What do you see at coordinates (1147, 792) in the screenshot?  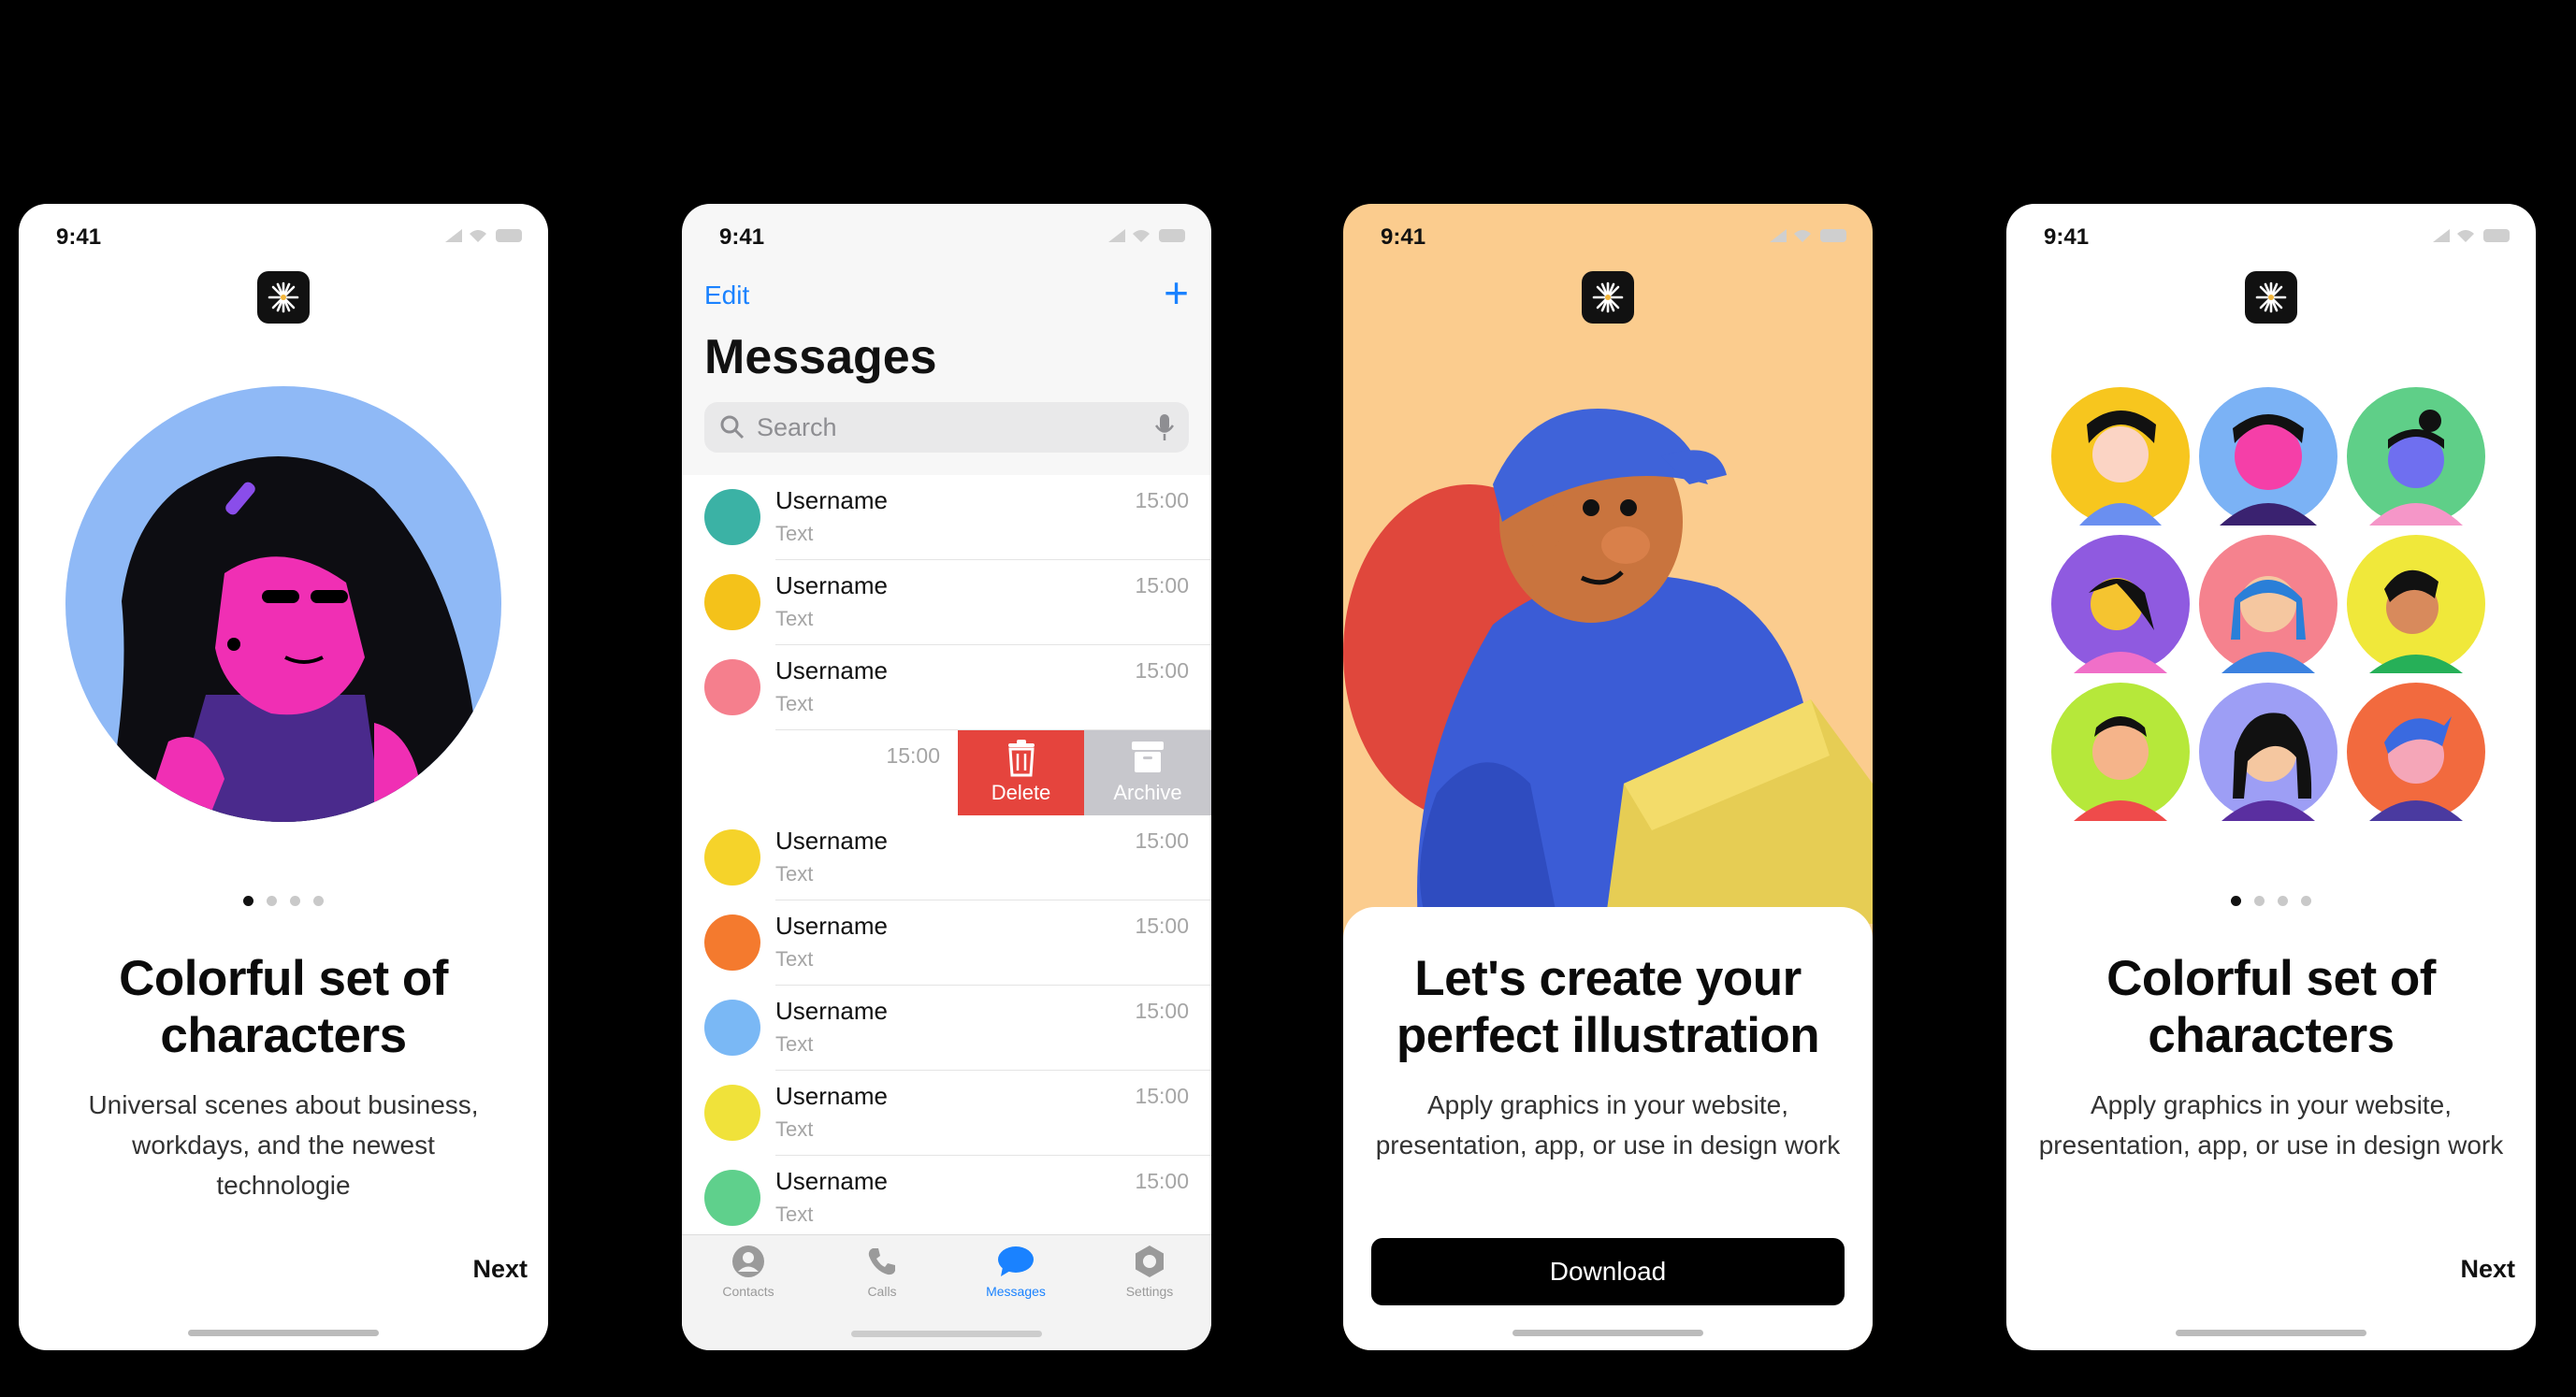 I see `archive-label: Archive` at bounding box center [1147, 792].